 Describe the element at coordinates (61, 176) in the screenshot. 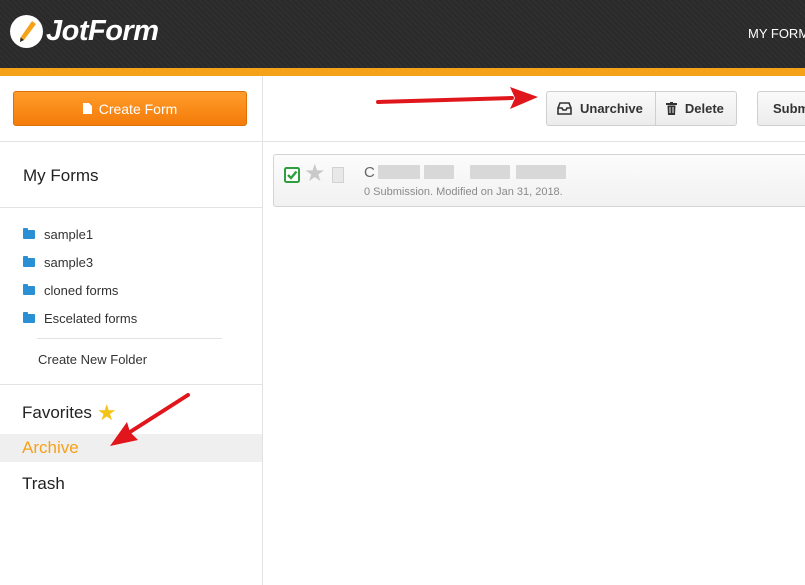

I see `my-forms-title: My Forms` at that location.